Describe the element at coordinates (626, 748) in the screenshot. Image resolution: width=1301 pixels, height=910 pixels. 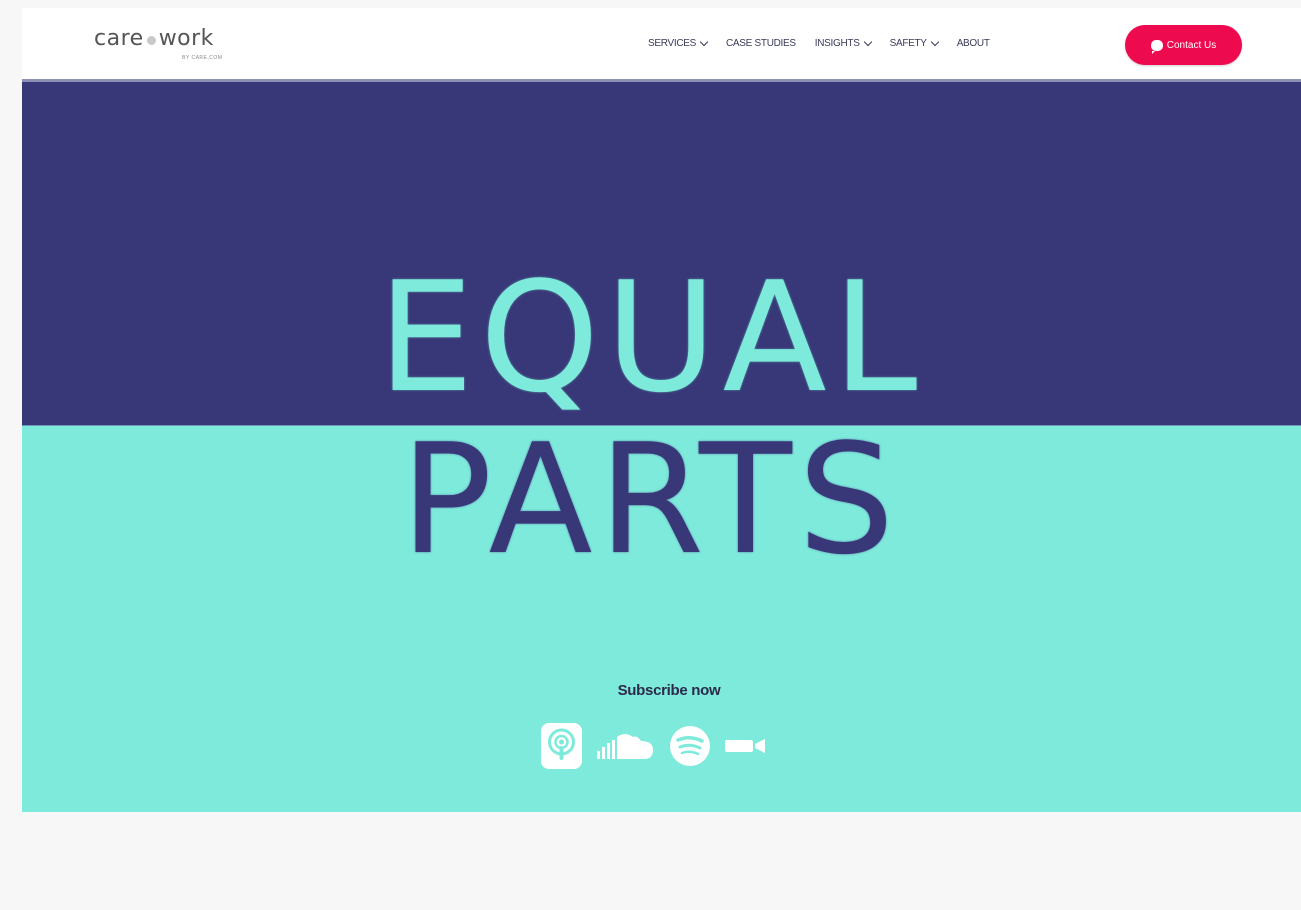
I see `soundcloud-icon` at that location.